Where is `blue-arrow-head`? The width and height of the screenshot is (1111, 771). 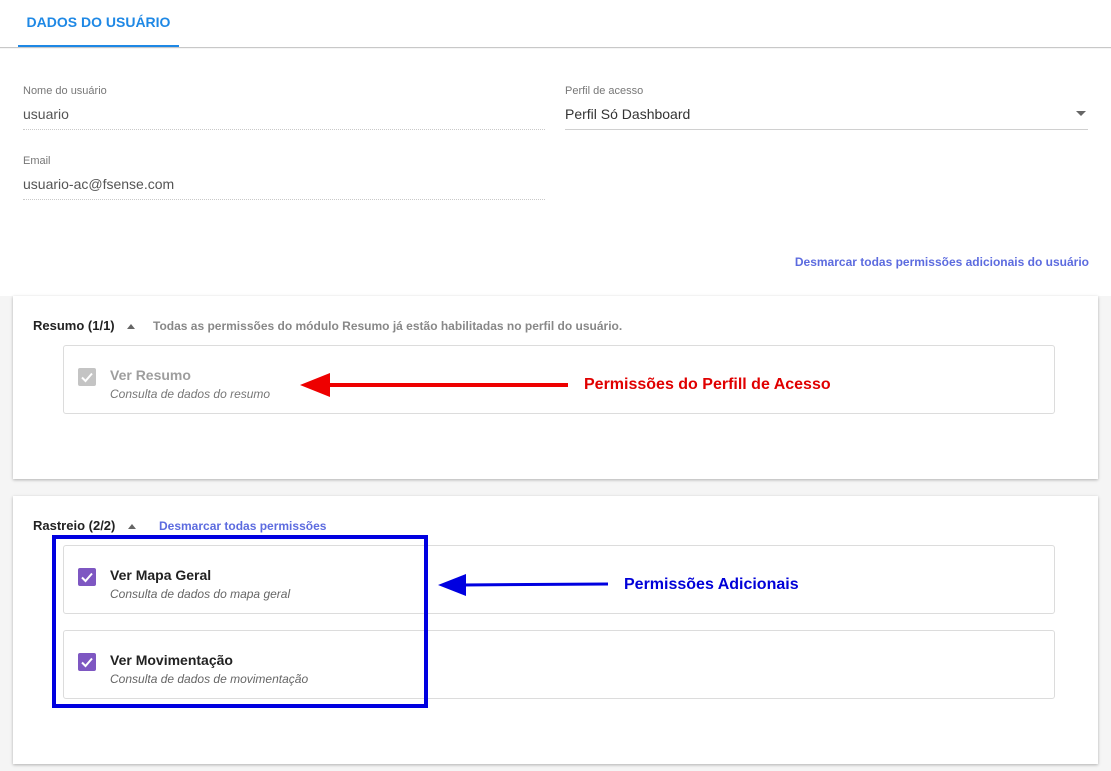 blue-arrow-head is located at coordinates (452, 585).